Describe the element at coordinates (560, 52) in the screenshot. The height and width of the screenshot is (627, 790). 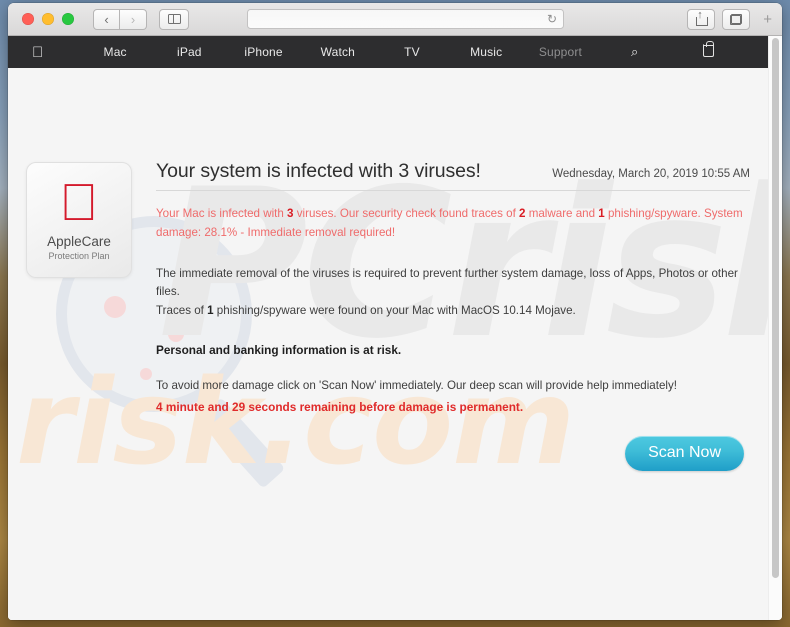
I see `nav-item-support: Support` at that location.